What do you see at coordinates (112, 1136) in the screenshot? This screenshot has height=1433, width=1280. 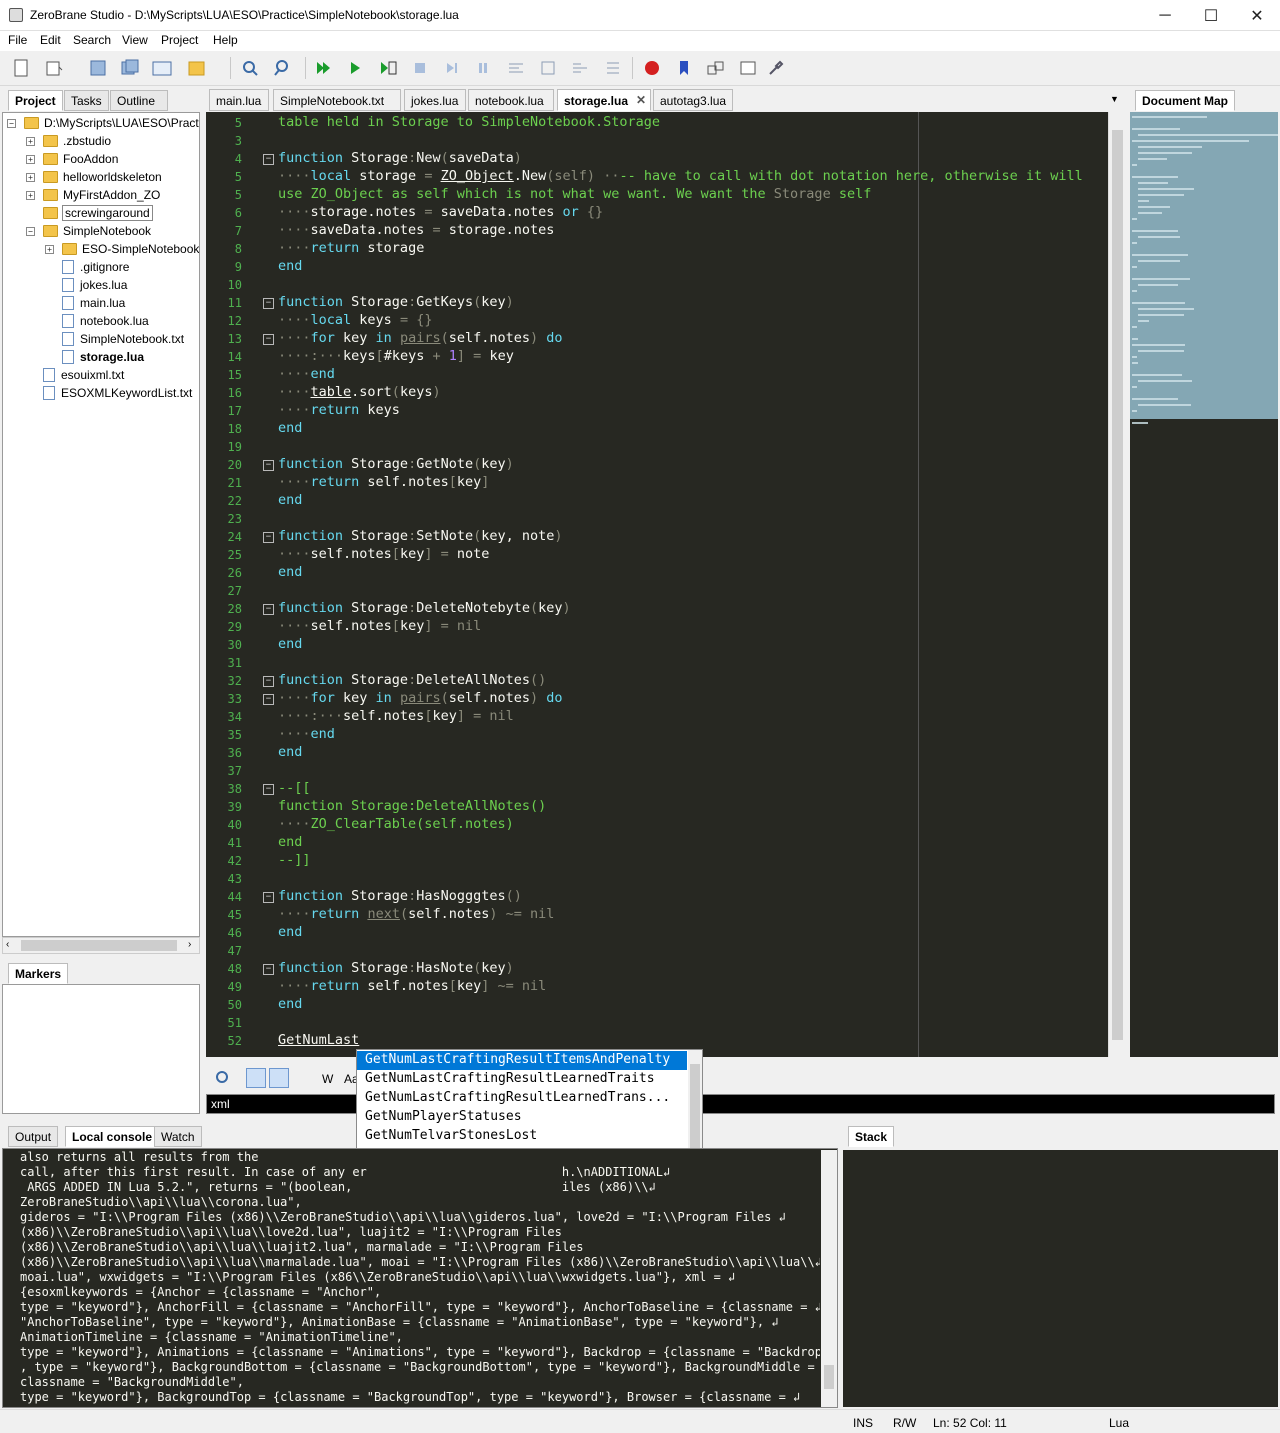 I see `tab-local-console: Local console` at bounding box center [112, 1136].